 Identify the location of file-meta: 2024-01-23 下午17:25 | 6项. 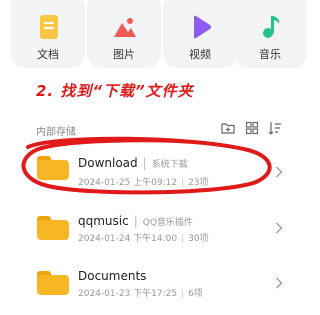
(140, 294).